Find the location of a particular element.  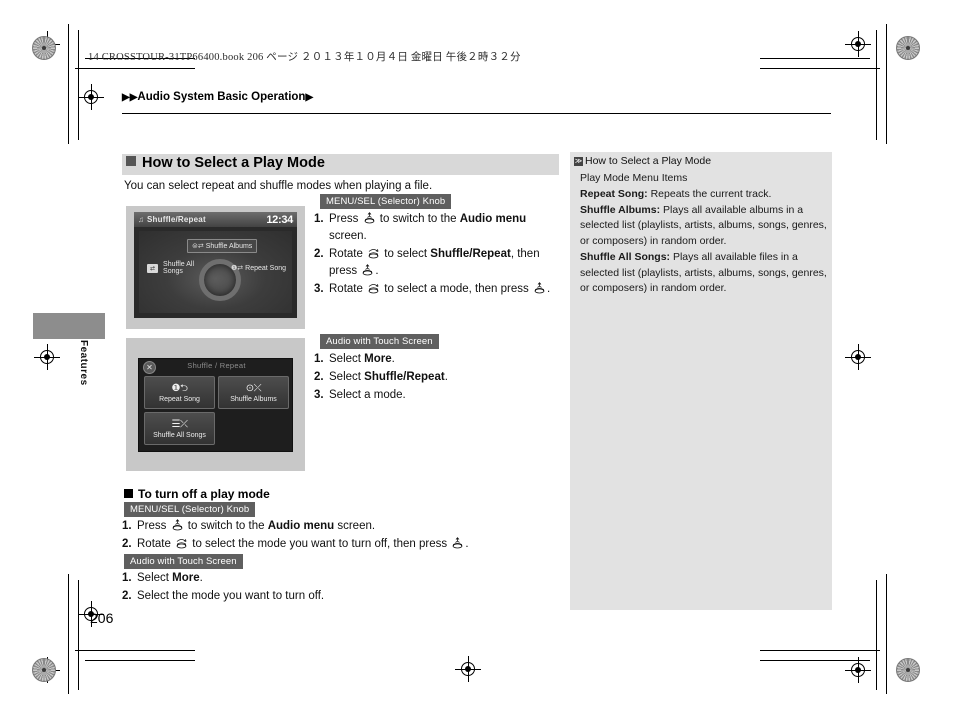

knob-option-shuffle-albums: ⊜⇄ Shuffle Albums is located at coordinates (222, 246).